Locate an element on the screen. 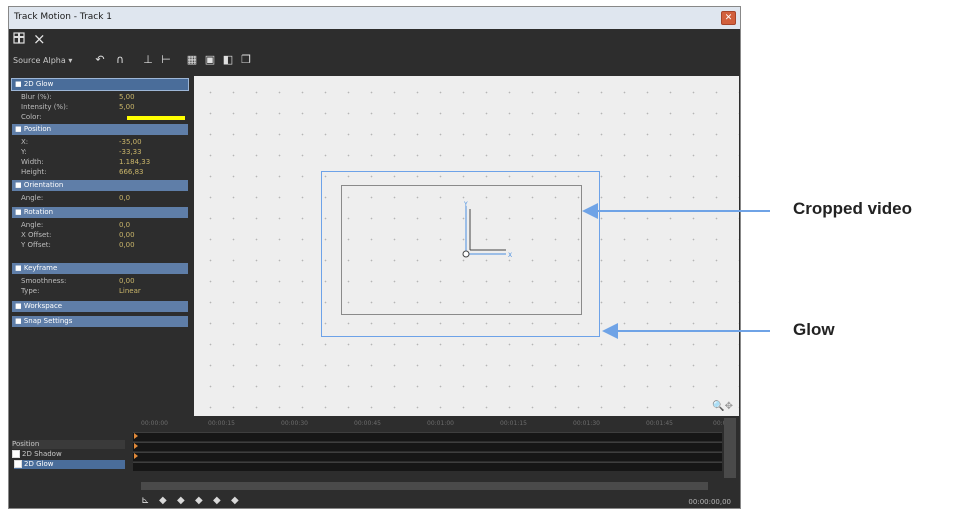  callout-cropped-video: Cropped video is located at coordinates (853, 208).